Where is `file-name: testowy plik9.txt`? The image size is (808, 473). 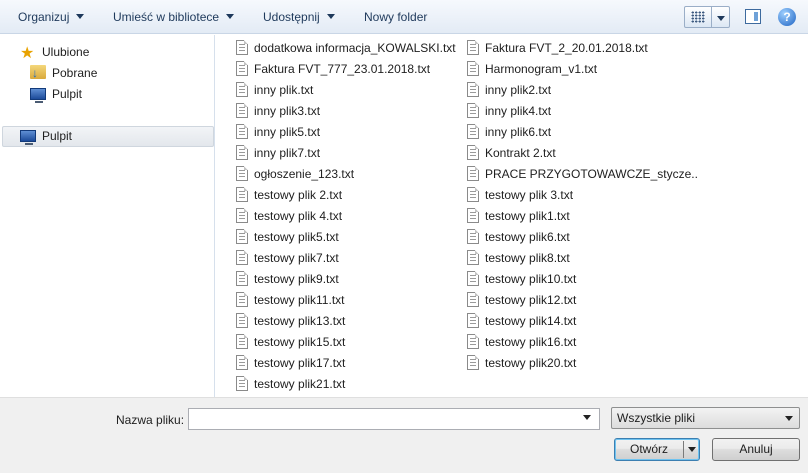
file-name: testowy plik9.txt is located at coordinates (296, 279).